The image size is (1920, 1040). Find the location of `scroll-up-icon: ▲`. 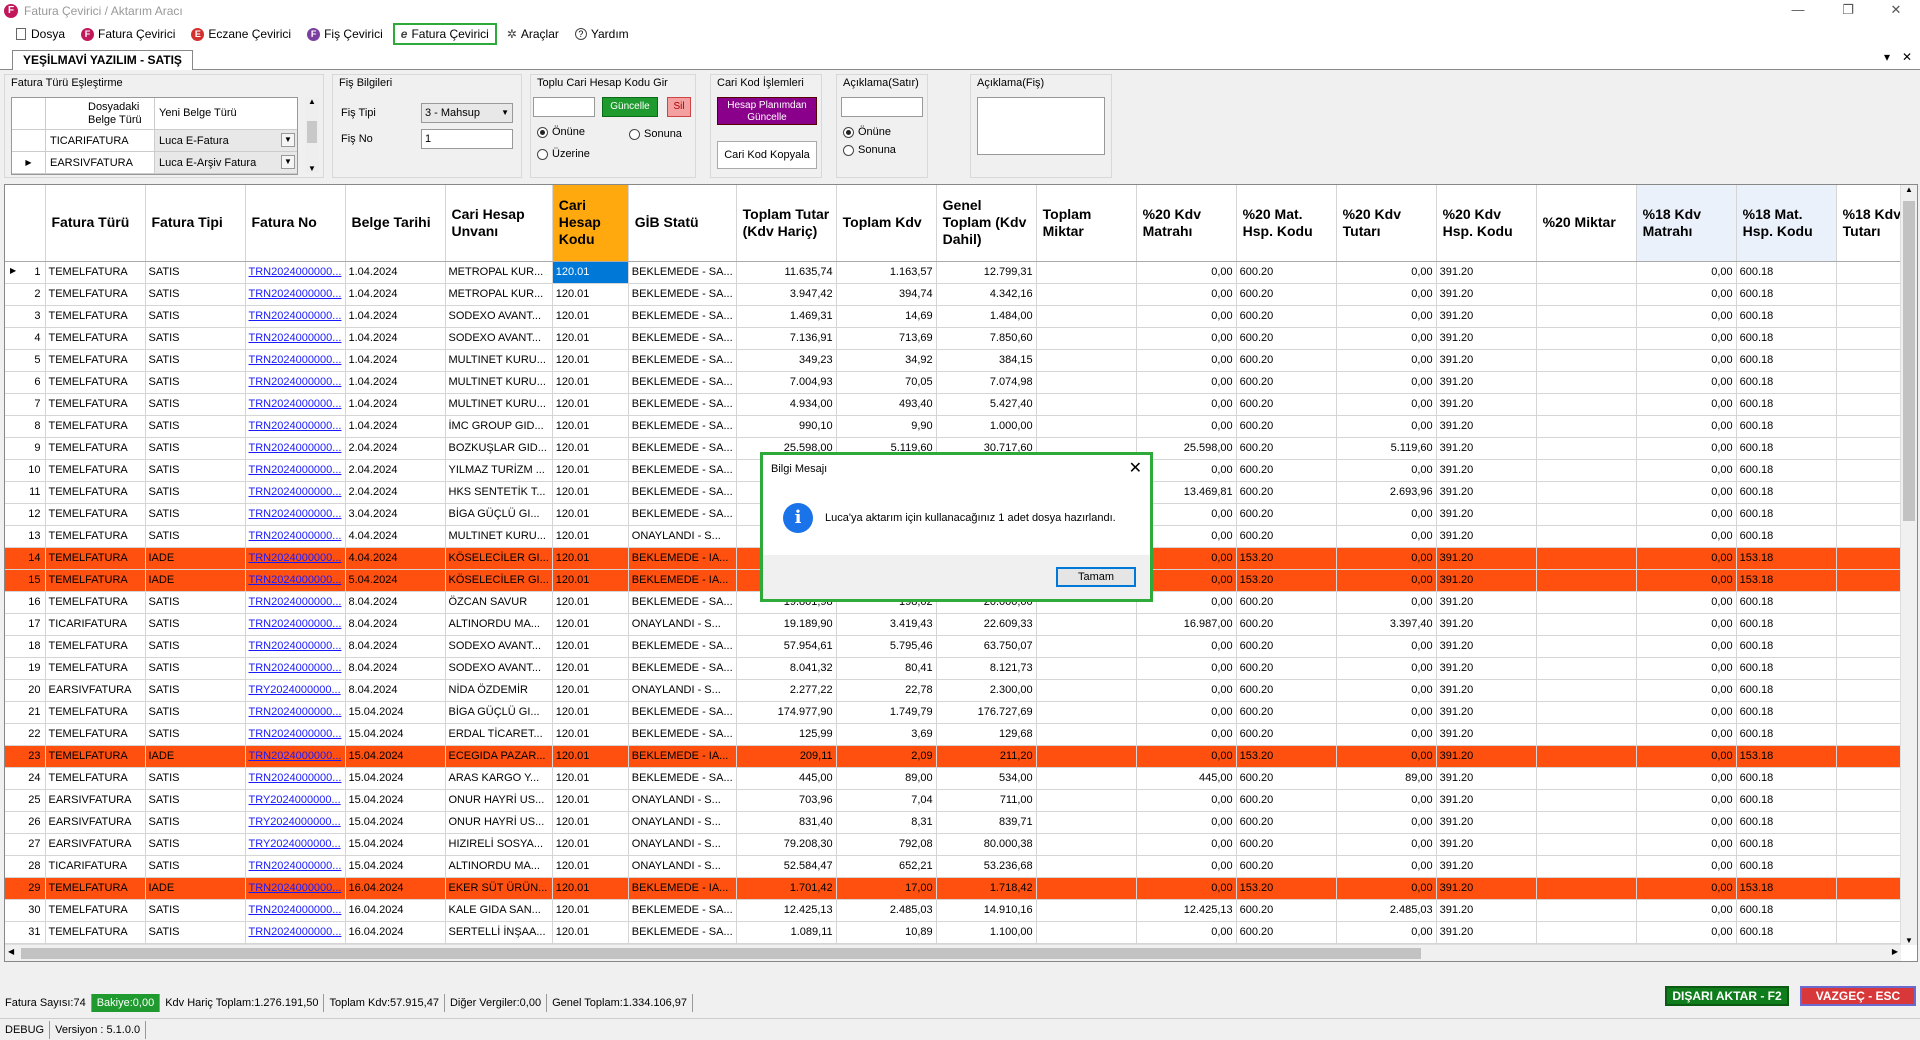

scroll-up-icon: ▲ is located at coordinates (1909, 192).